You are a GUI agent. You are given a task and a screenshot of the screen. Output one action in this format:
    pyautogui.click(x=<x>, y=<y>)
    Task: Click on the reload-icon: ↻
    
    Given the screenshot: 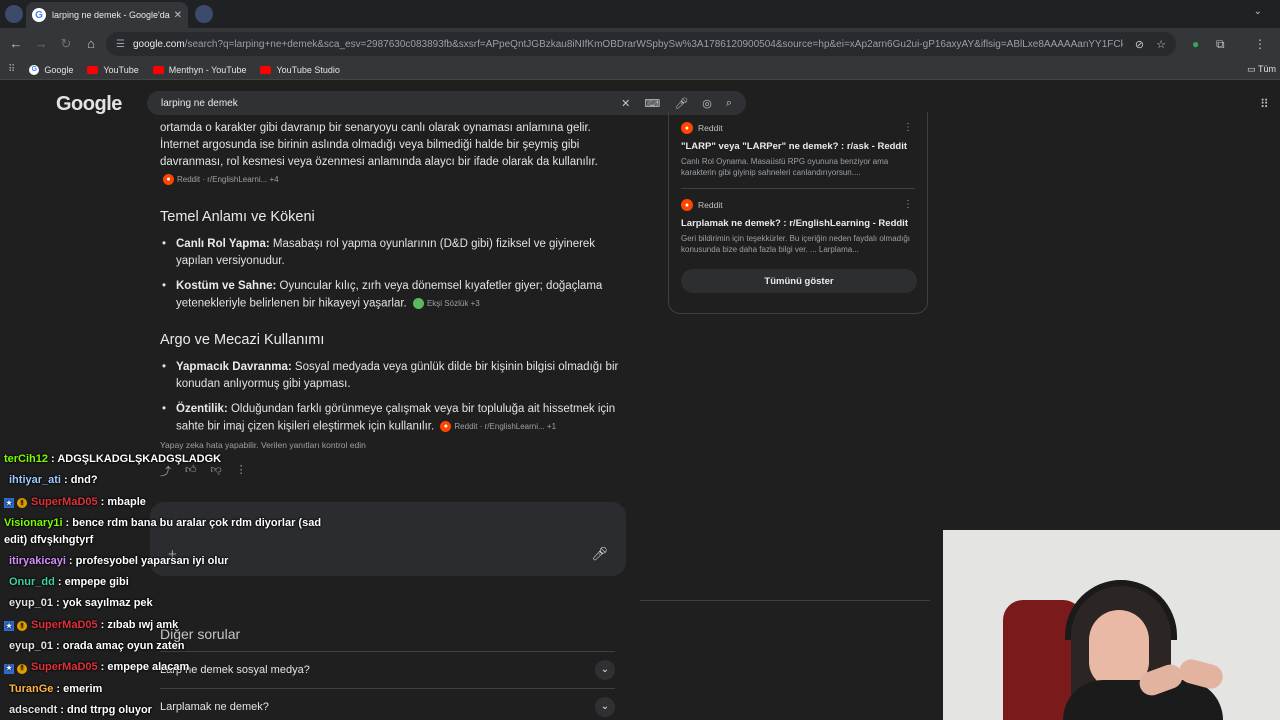 What is the action you would take?
    pyautogui.click(x=66, y=44)
    